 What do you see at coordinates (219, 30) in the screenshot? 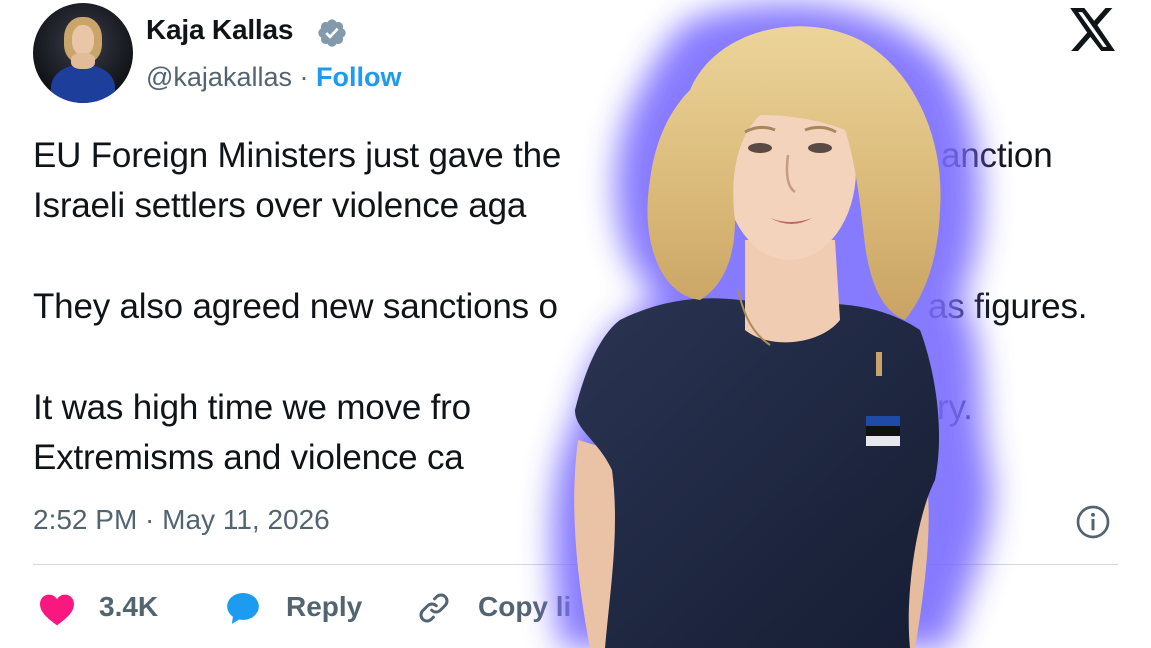
I see `author-name: Kaja Kallas` at bounding box center [219, 30].